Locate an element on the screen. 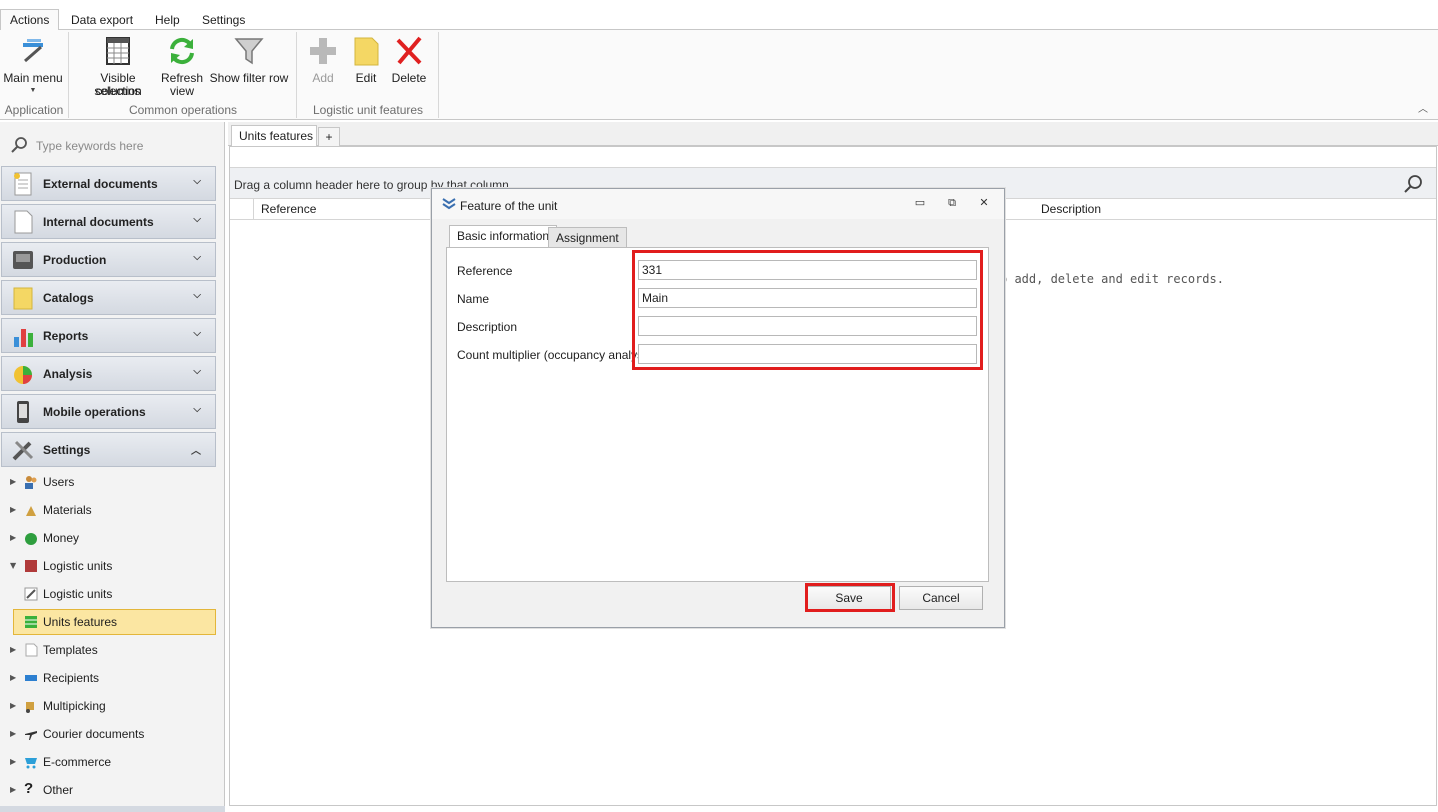 Image resolution: width=1438 pixels, height=812 pixels. nav-external-documents: External documents ⌵ is located at coordinates (108, 183).